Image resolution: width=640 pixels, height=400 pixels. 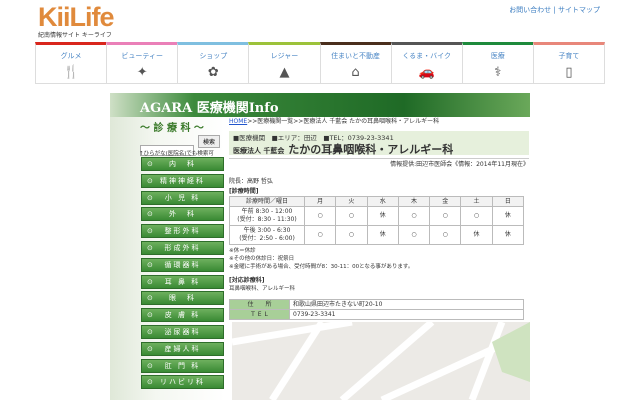 I want to click on time: 午後 3:00 - 6:30, so click(x=267, y=230).